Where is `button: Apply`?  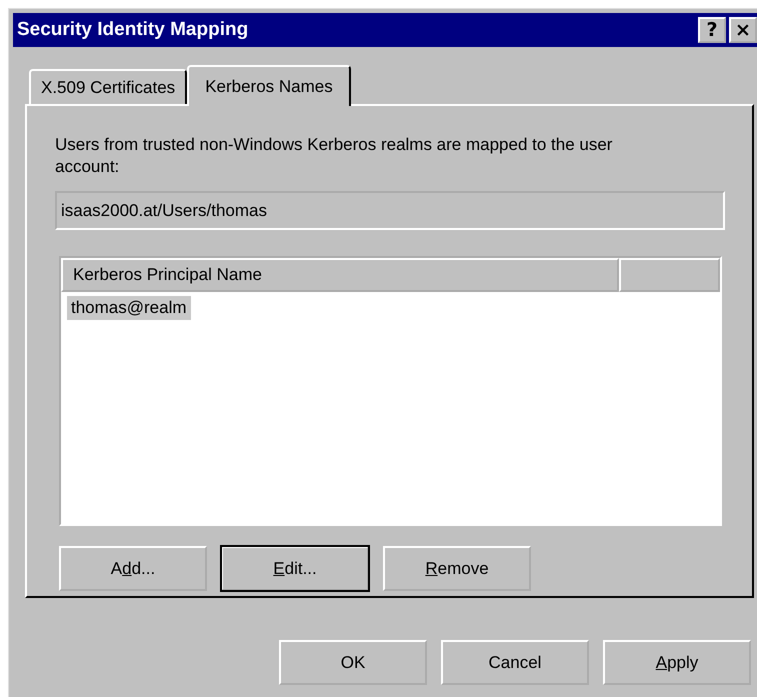
button: Apply is located at coordinates (677, 662).